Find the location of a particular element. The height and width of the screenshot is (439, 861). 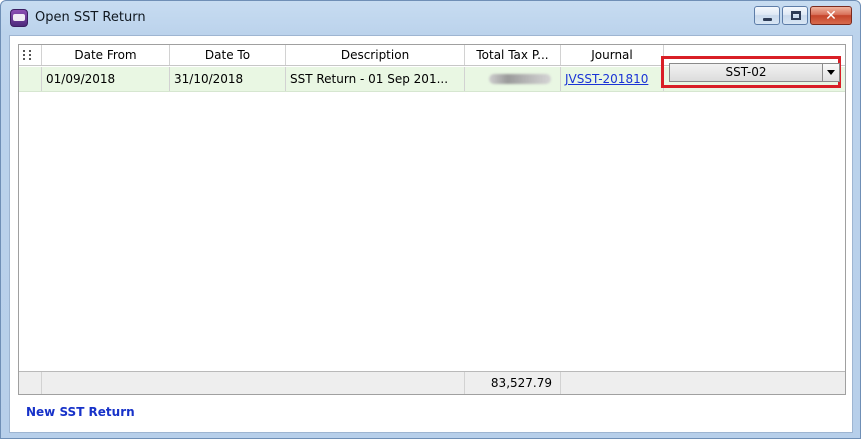

cell-total-tax-redacted is located at coordinates (513, 79).